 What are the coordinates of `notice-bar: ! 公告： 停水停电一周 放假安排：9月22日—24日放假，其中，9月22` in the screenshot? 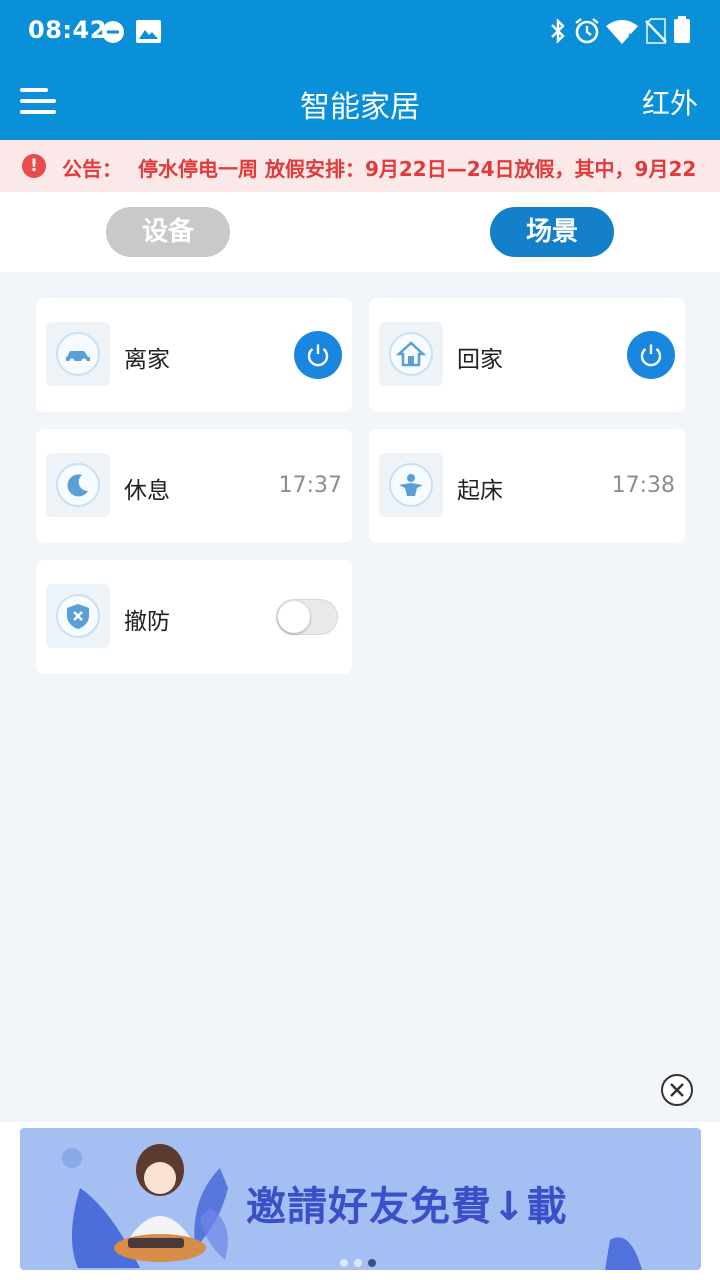 It's located at (360, 166).